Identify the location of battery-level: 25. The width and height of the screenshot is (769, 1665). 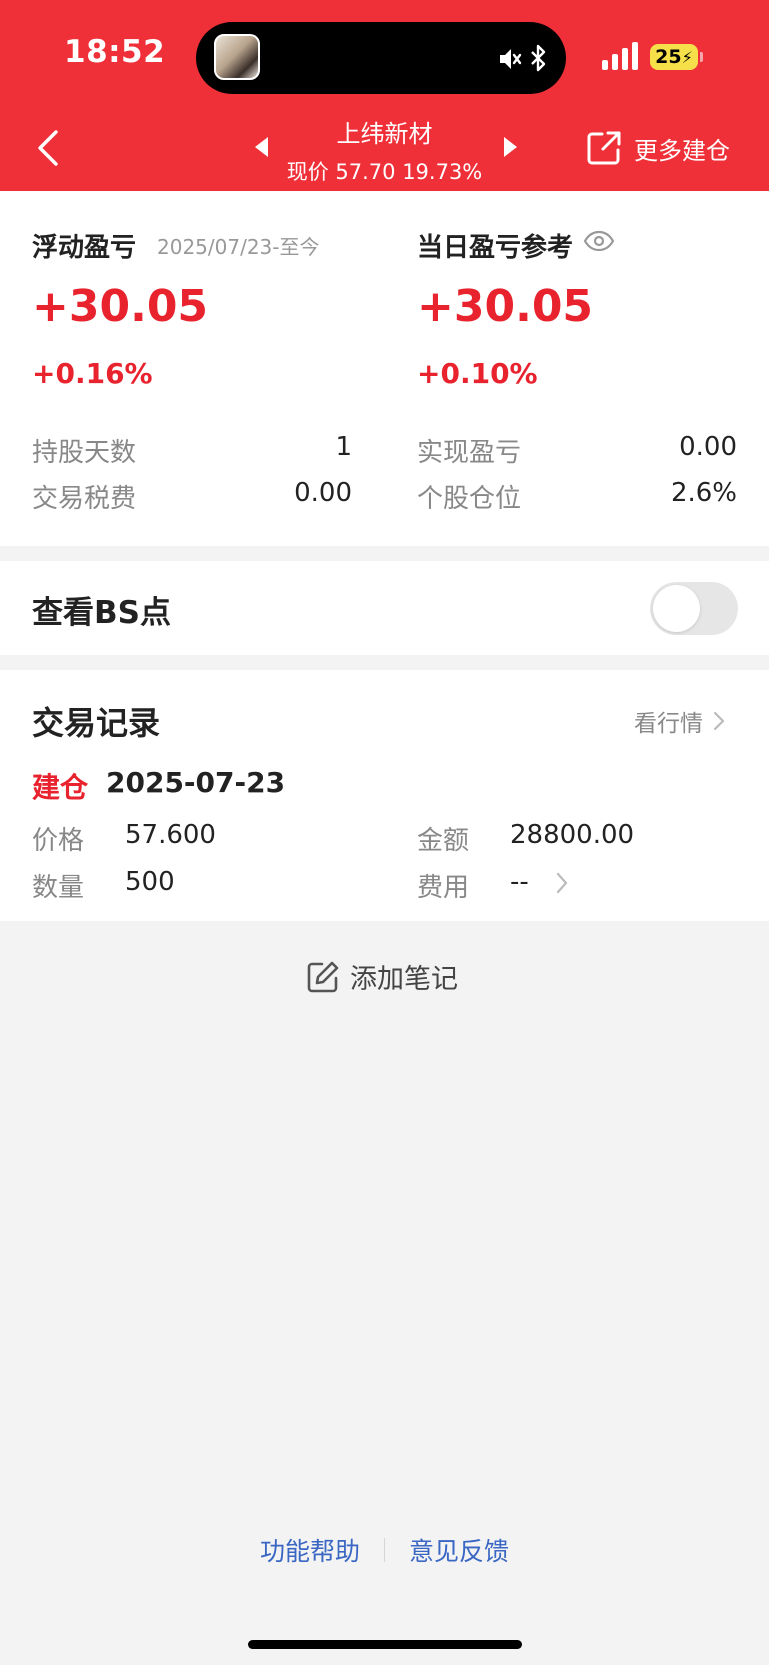
(668, 57).